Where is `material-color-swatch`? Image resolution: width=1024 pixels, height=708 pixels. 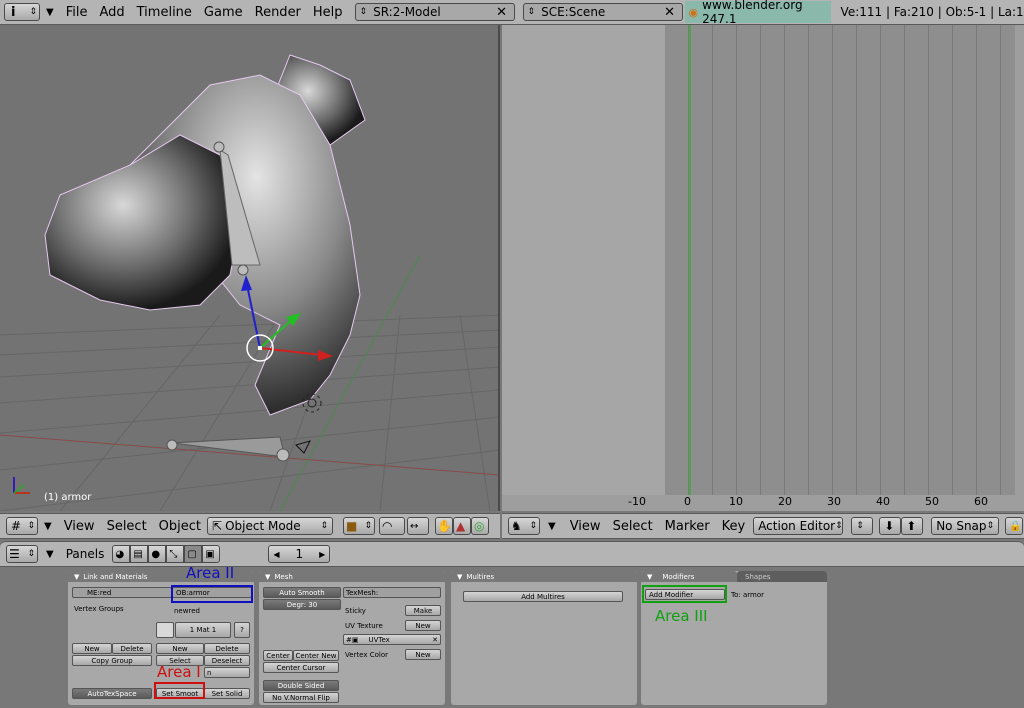
material-color-swatch is located at coordinates (165, 630).